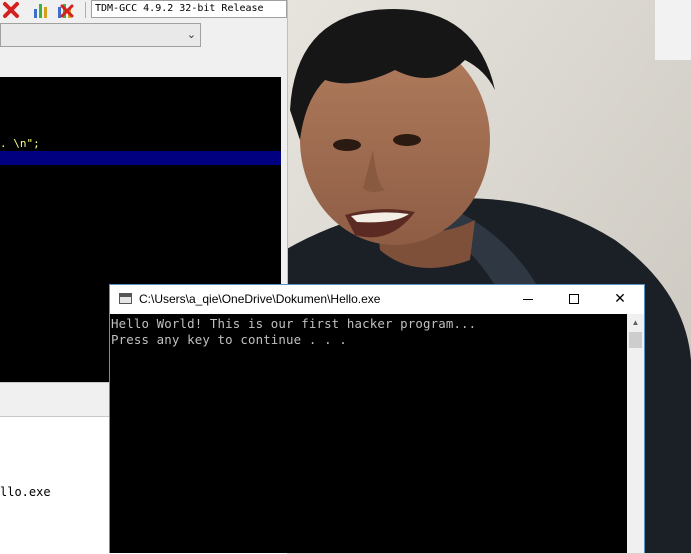  I want to click on minimize-button, so click(528, 299).